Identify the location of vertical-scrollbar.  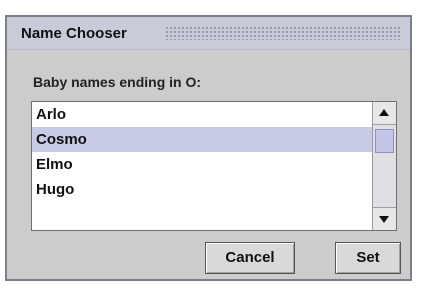
(384, 166).